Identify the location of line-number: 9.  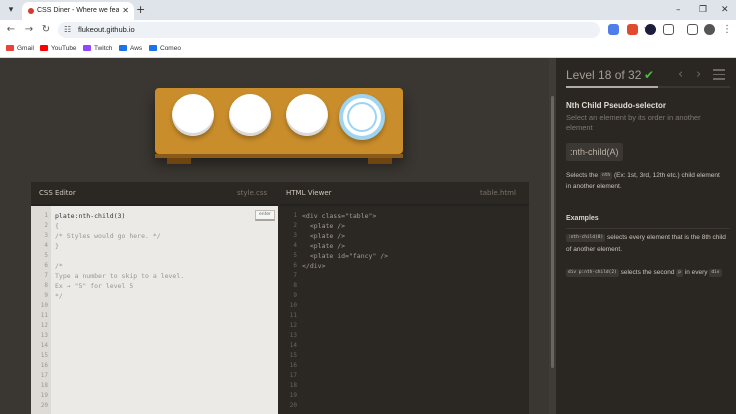
(295, 295).